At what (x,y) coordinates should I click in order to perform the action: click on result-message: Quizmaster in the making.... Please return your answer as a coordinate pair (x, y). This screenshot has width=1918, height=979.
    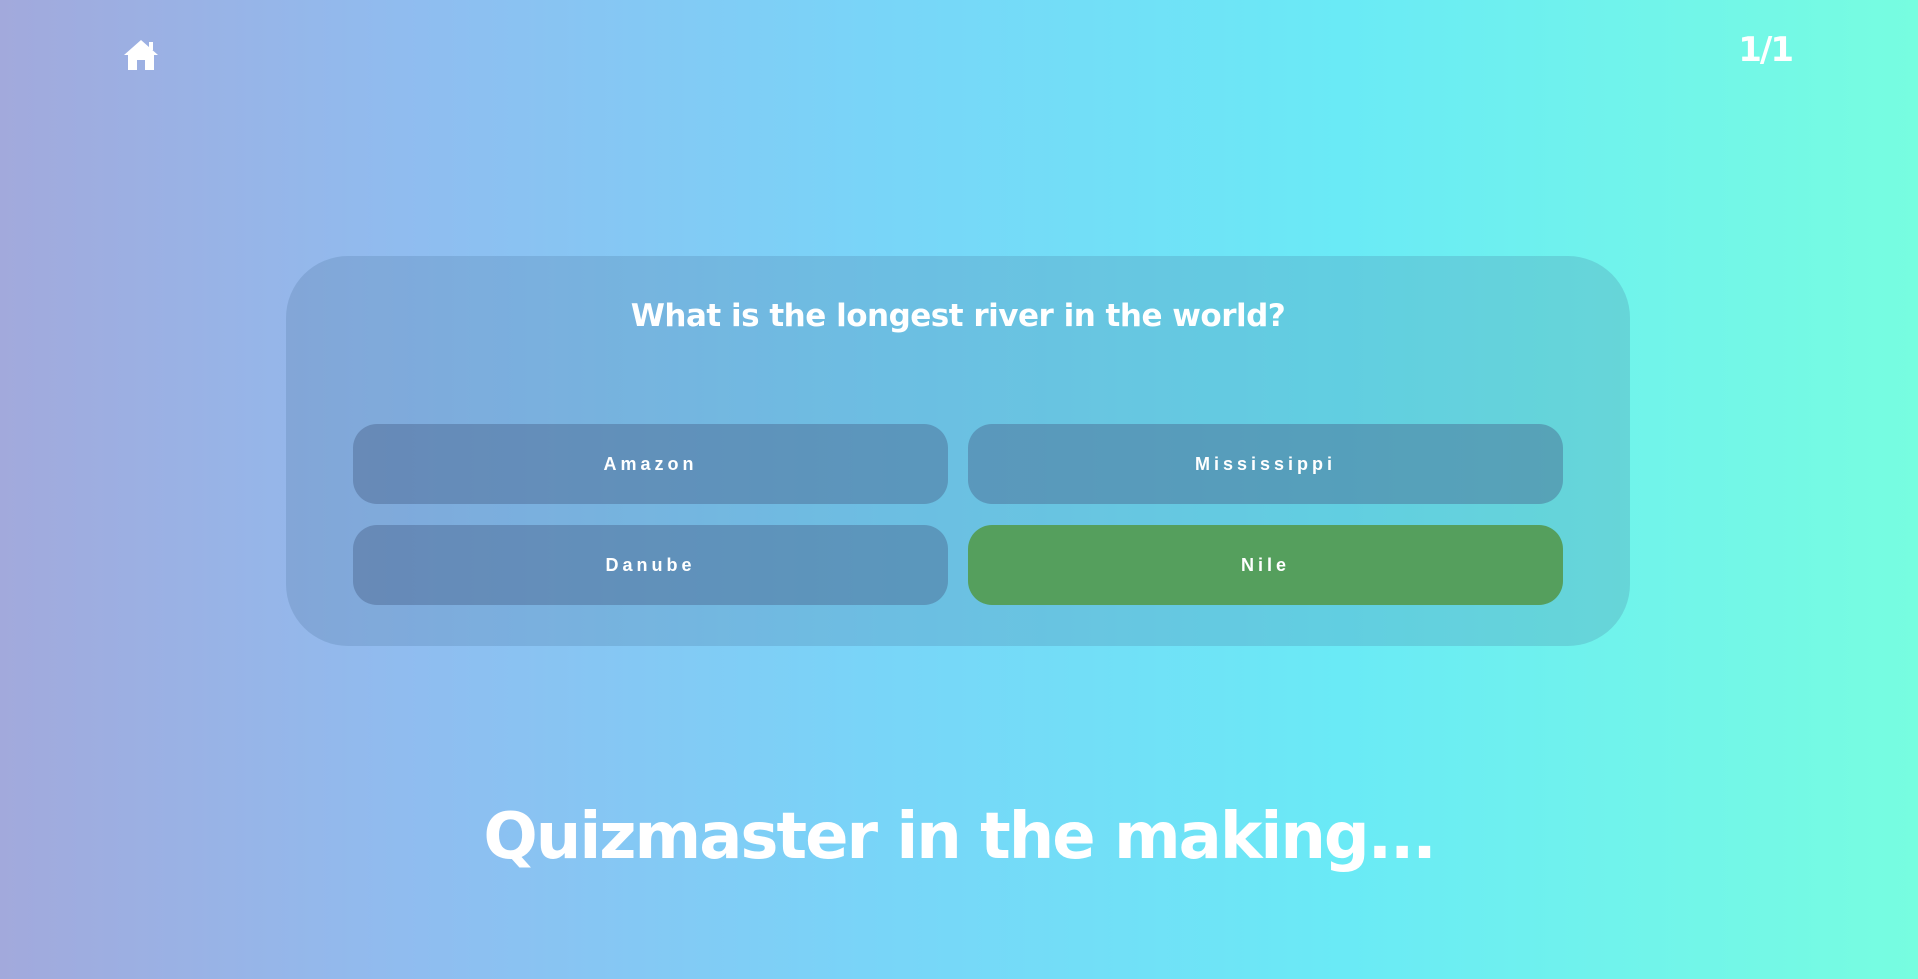
    Looking at the image, I should click on (959, 837).